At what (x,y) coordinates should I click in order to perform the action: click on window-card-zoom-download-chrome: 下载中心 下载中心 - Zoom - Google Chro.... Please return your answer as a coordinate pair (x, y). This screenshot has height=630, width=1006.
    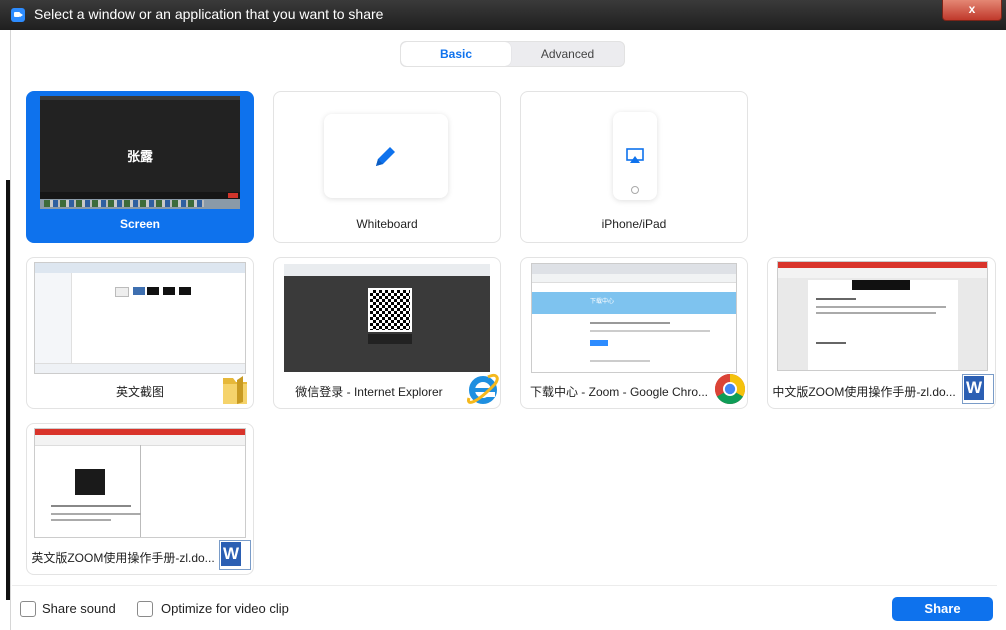
    Looking at the image, I should click on (634, 333).